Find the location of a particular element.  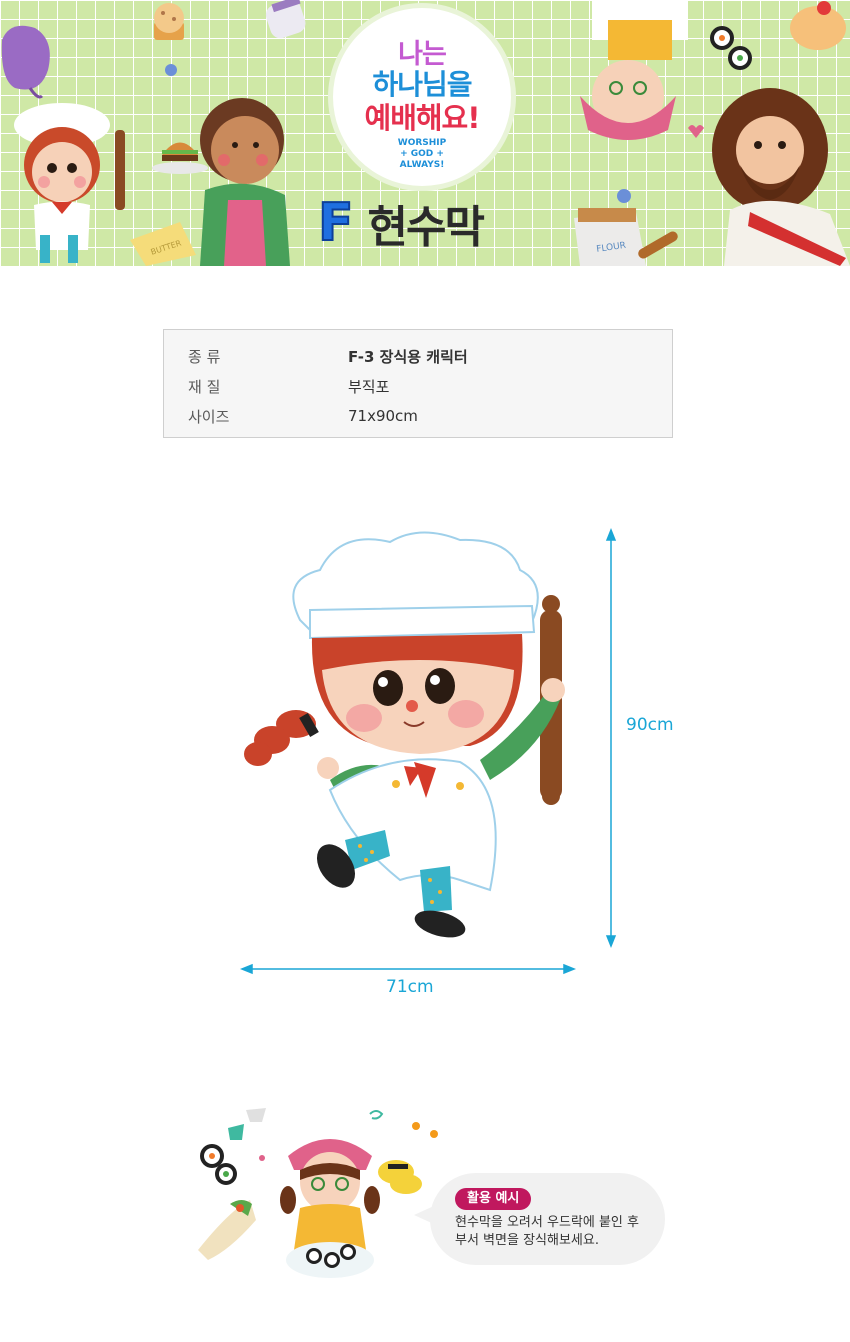

product-info-table: 종 류 F-3 장식용 캐릭터 재 질 부직포 사이즈 71x90cm is located at coordinates (418, 383).